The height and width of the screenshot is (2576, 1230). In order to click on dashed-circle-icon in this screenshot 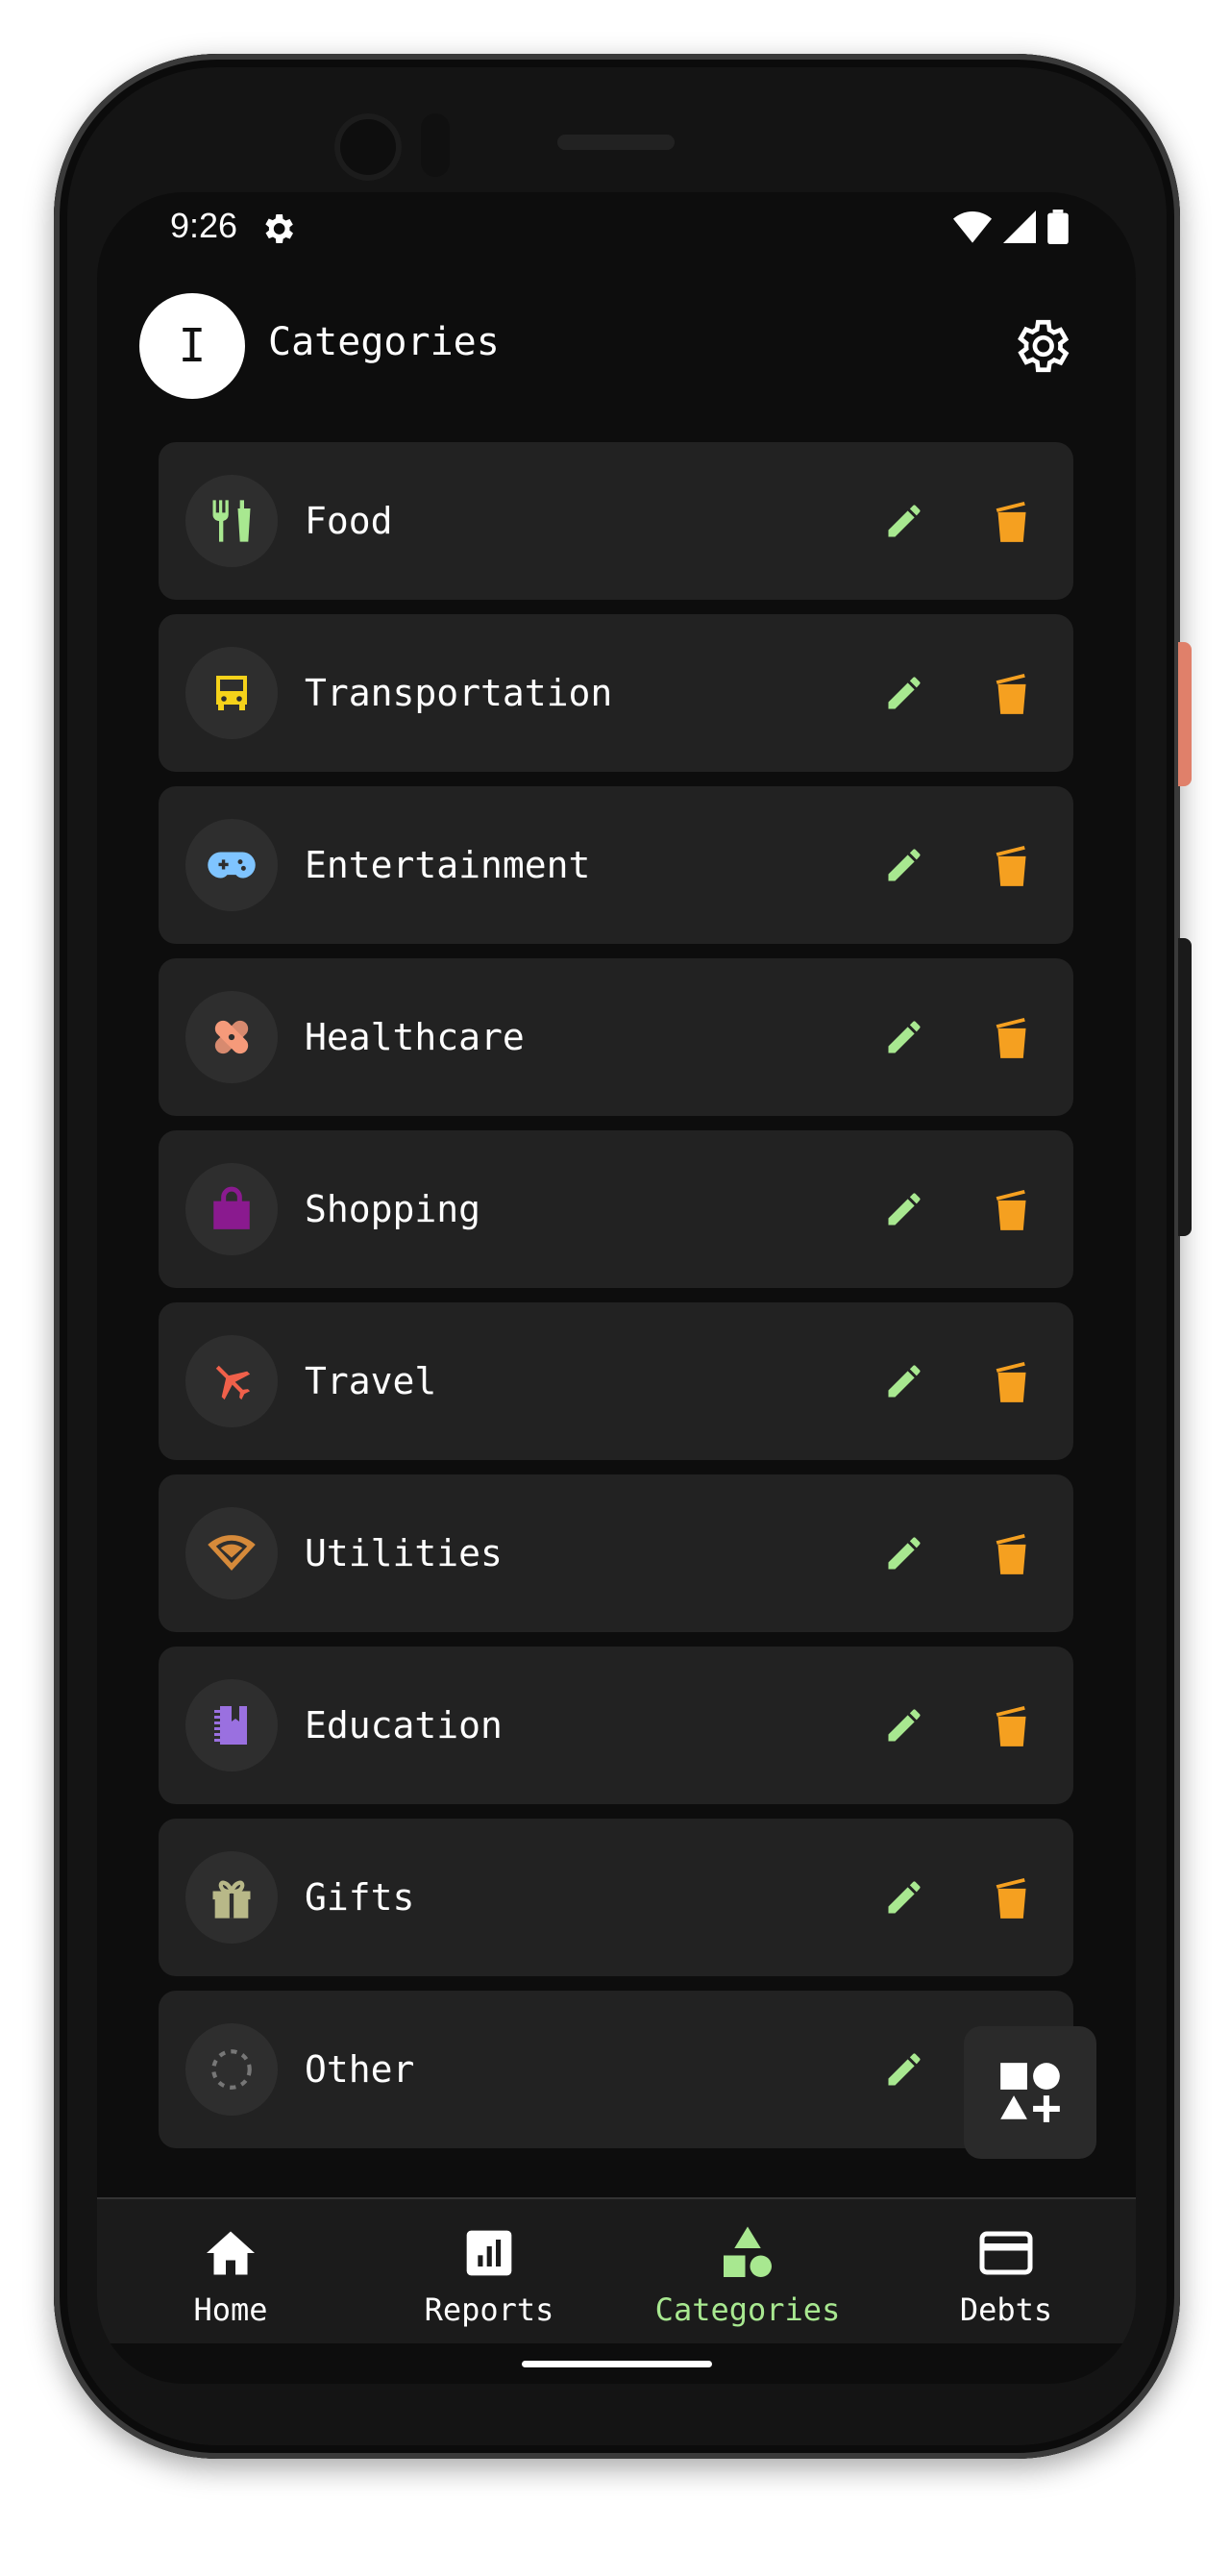, I will do `click(232, 2069)`.